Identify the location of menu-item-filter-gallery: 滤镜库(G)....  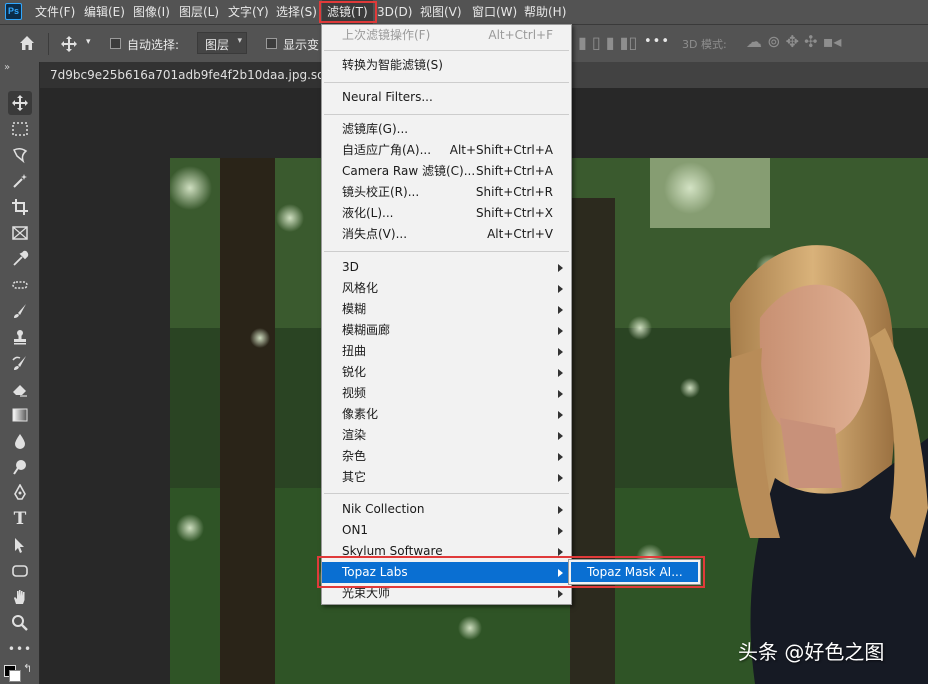
(446, 129).